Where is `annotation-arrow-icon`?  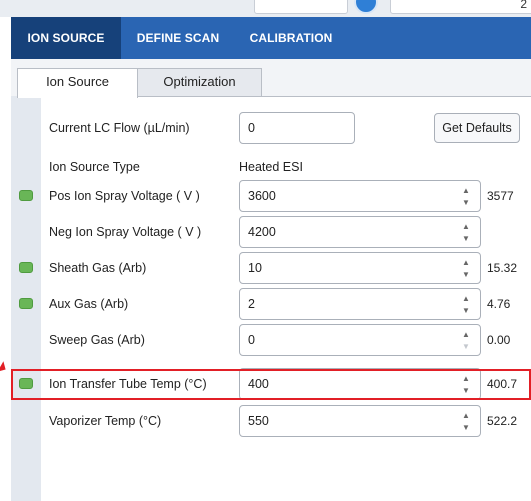
annotation-arrow-icon is located at coordinates (4, 368).